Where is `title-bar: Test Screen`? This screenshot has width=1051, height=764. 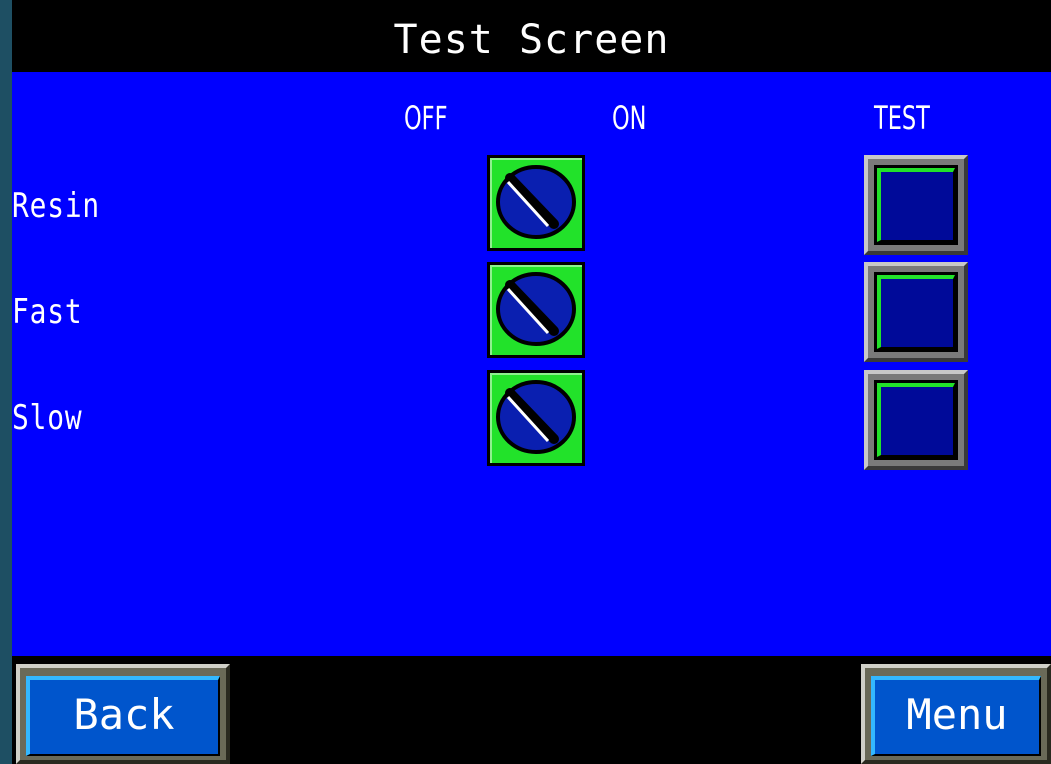
title-bar: Test Screen is located at coordinates (531, 40).